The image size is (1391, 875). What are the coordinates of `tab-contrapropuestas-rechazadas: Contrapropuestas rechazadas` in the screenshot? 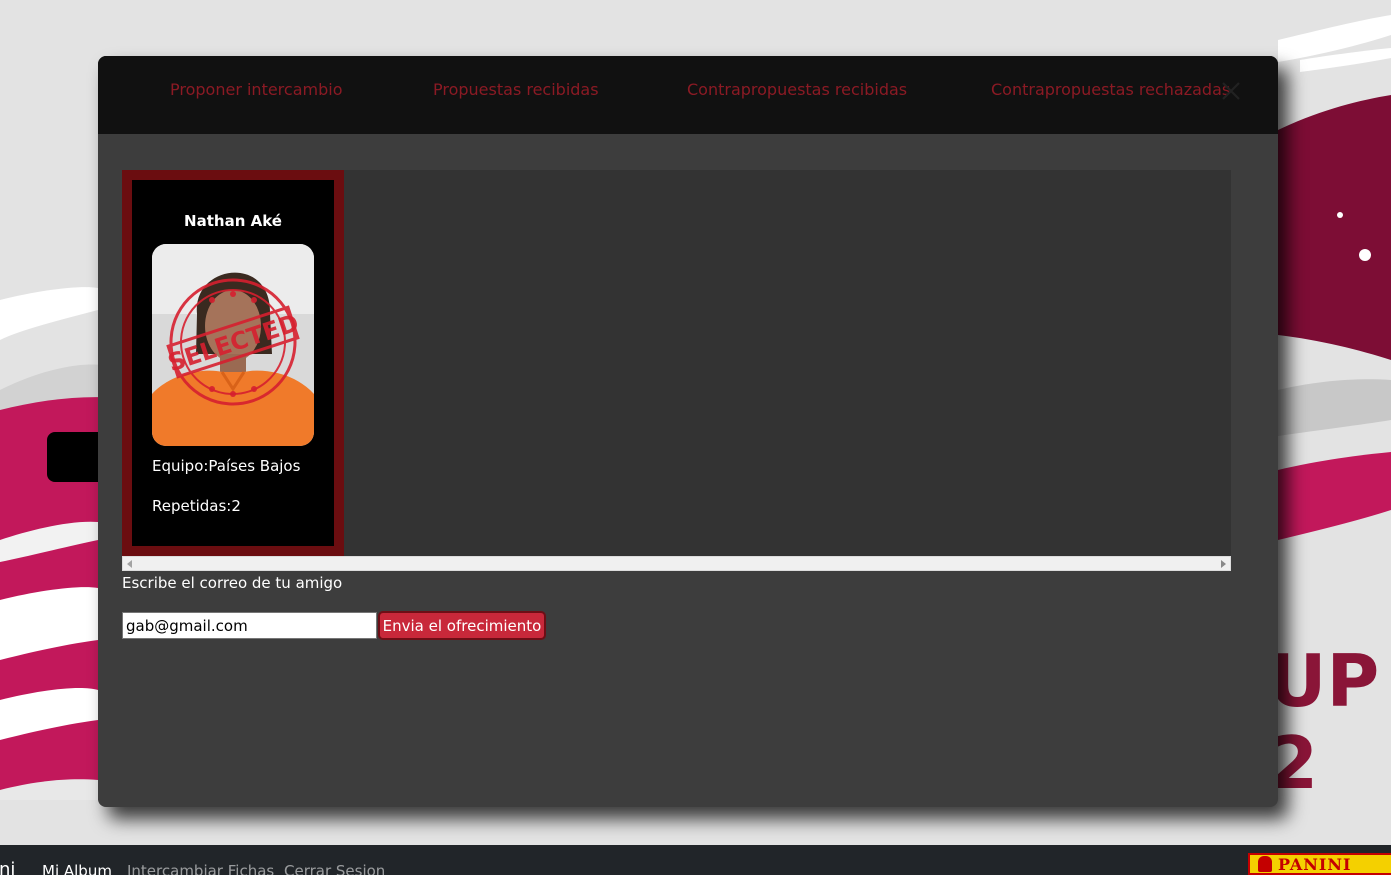 It's located at (1110, 89).